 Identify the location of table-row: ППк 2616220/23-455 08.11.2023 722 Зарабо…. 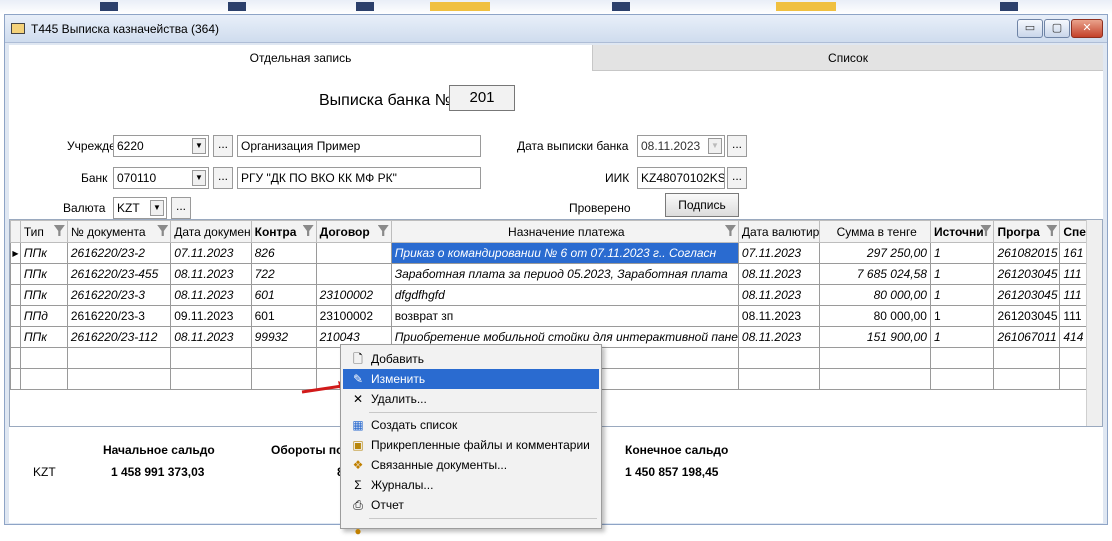
(556, 274).